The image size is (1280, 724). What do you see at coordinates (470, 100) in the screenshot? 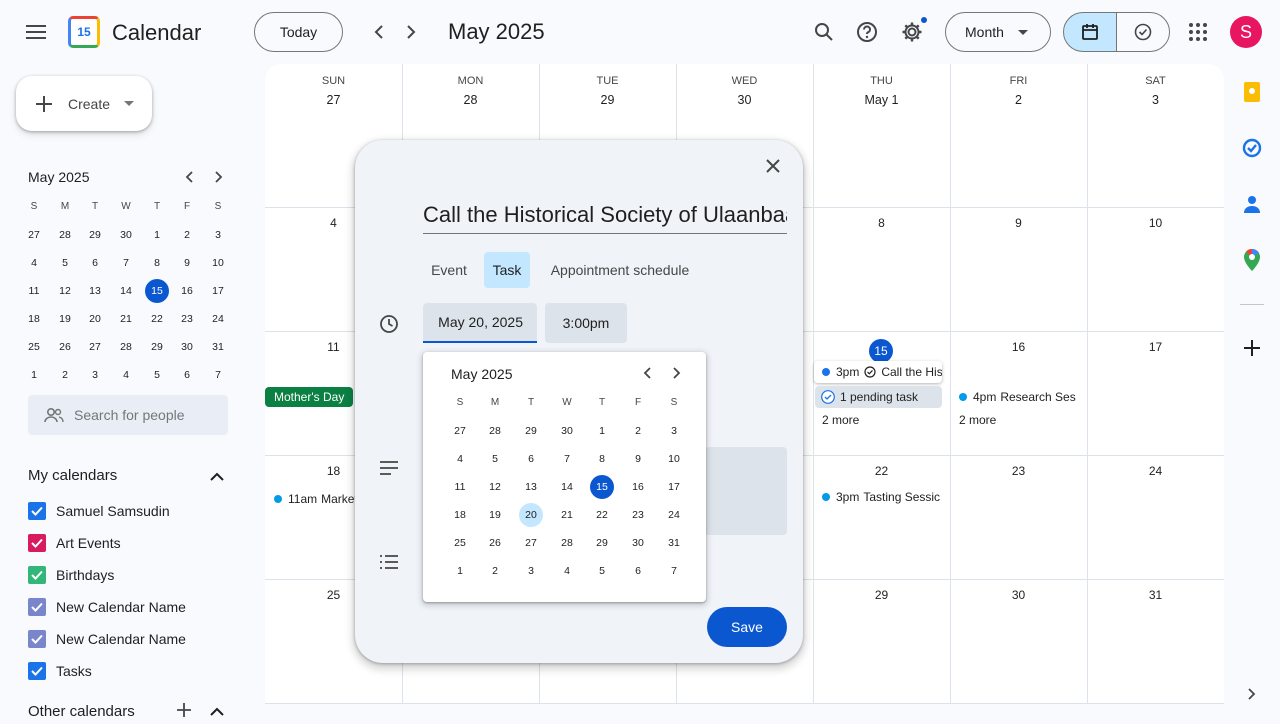
I see `day-number: 28` at bounding box center [470, 100].